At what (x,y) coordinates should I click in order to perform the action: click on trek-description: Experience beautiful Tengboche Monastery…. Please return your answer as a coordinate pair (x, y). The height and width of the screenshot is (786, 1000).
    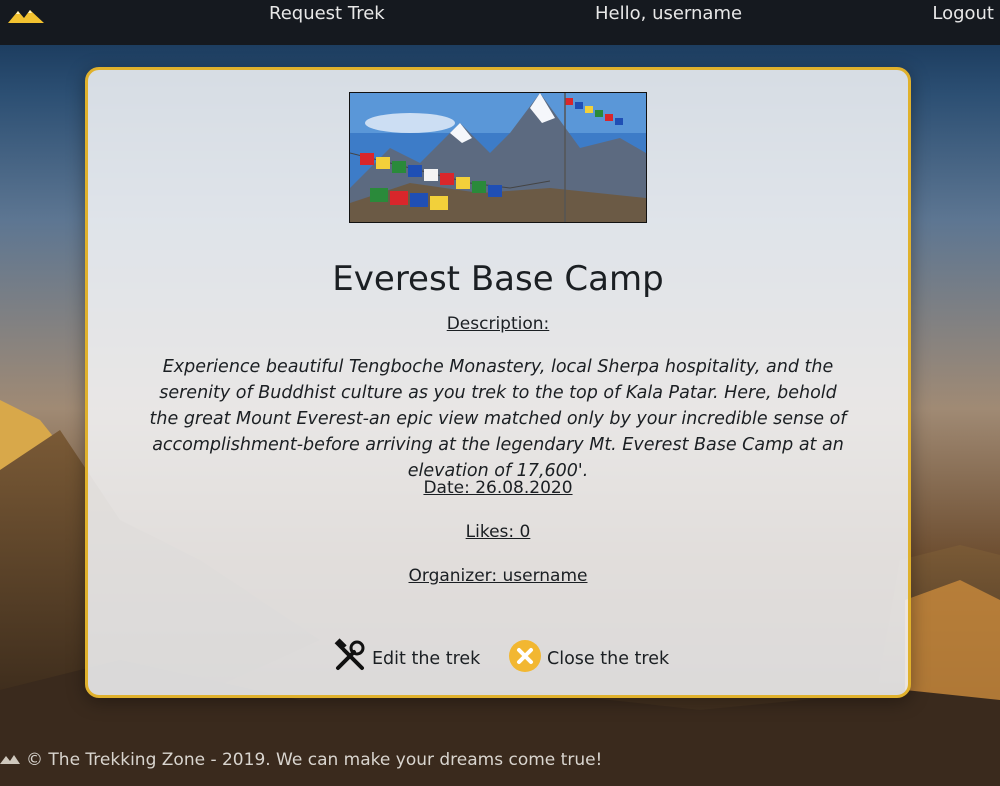
    Looking at the image, I should click on (498, 419).